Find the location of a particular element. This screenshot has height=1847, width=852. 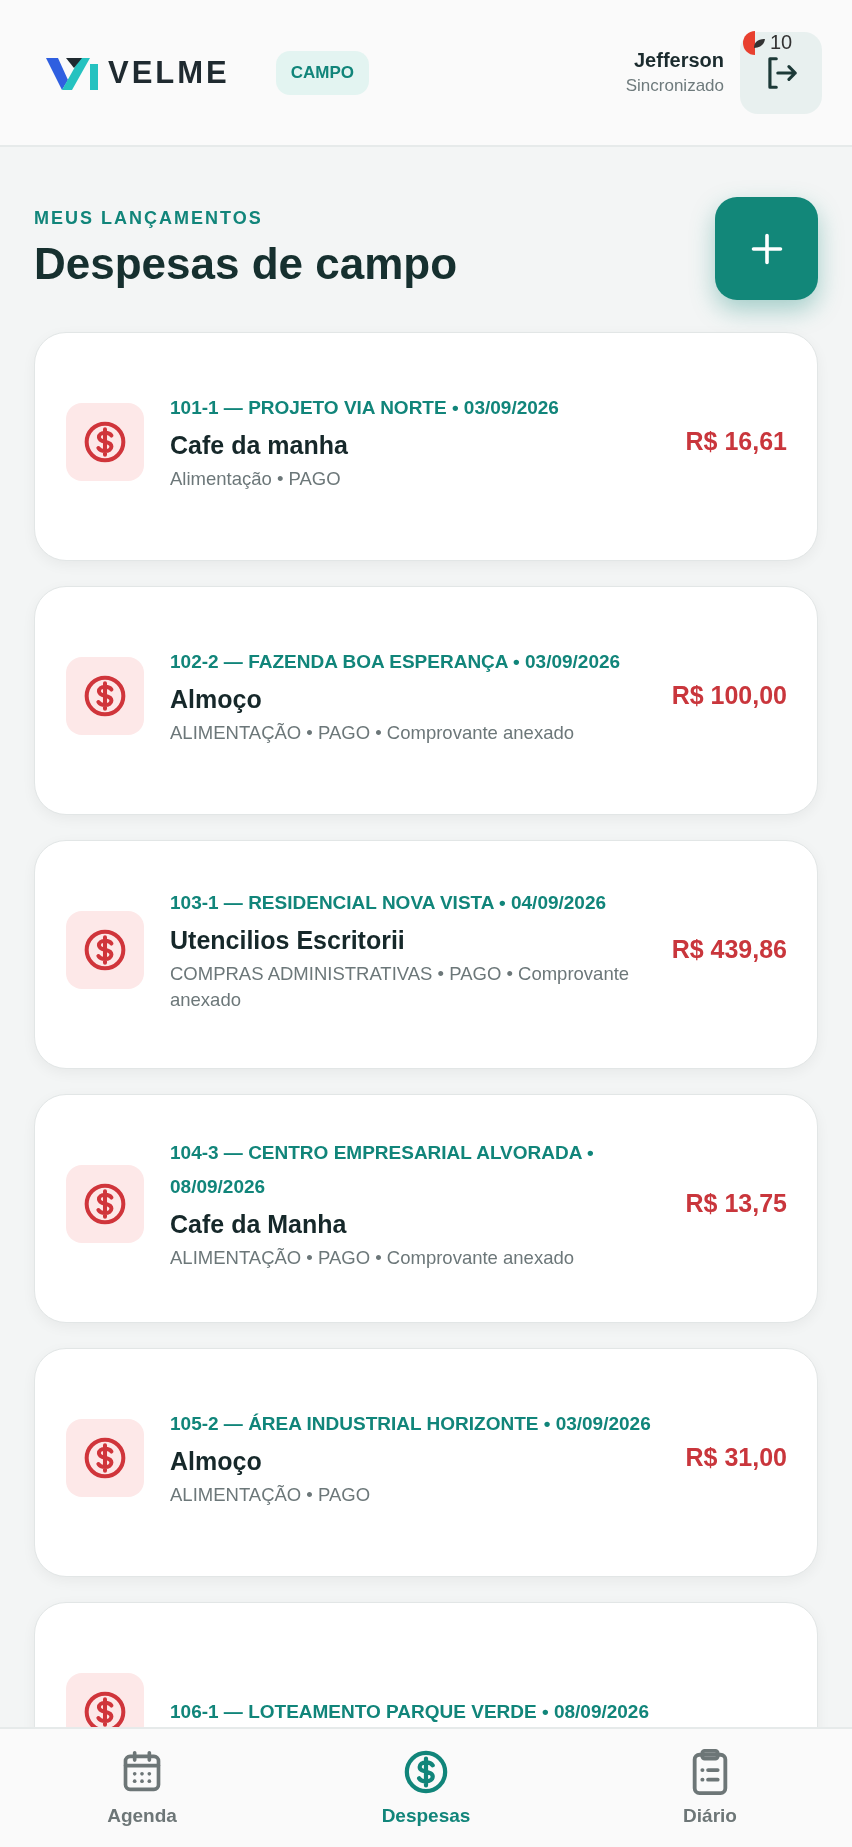

expense-heading: 102-2 — FAZENDA BOA ESPERANÇA • 03/09/2026 is located at coordinates (396, 662).